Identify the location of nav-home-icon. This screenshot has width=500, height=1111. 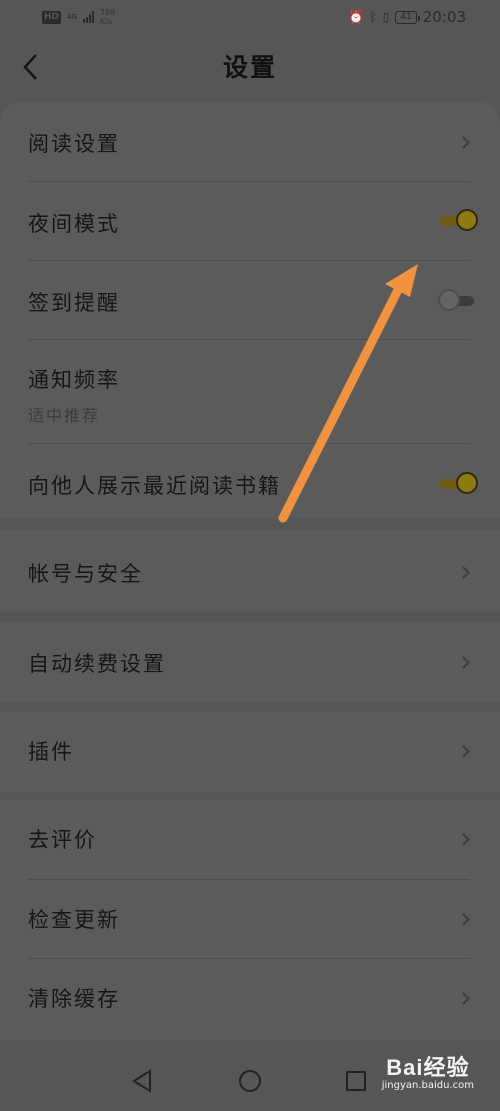
(250, 1081).